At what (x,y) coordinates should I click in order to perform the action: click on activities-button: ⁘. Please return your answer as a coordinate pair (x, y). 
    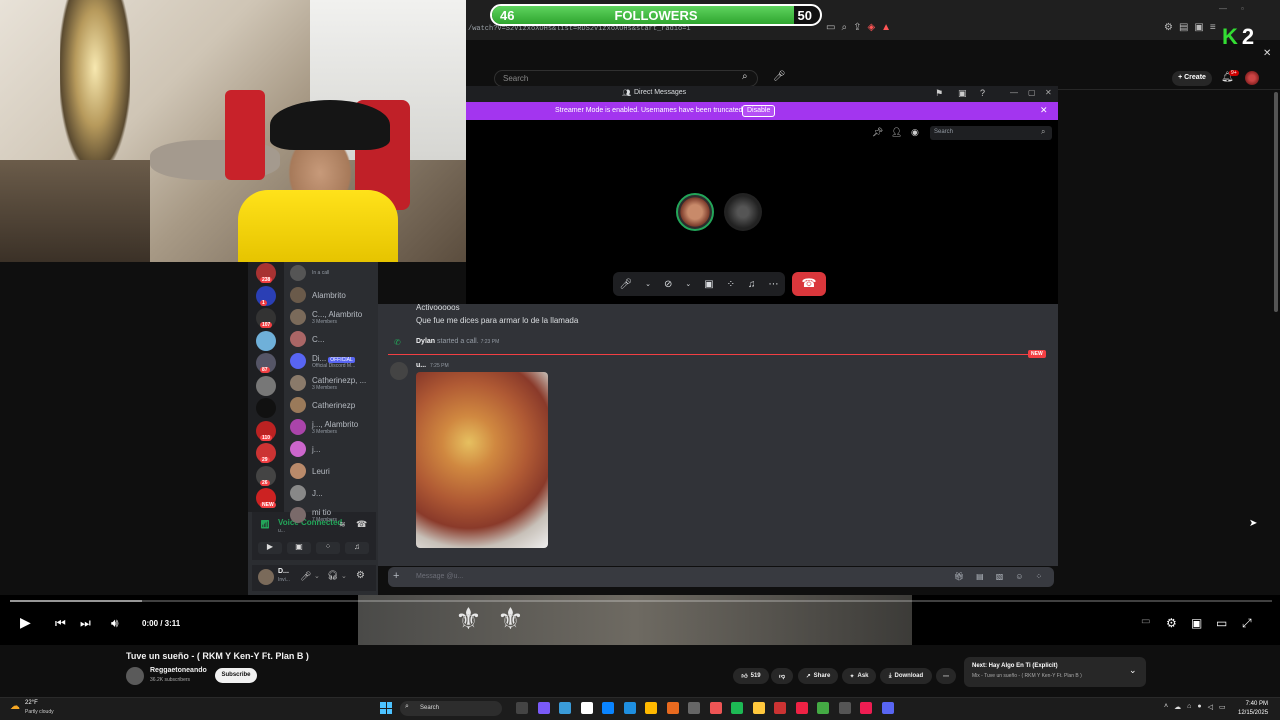
    Looking at the image, I should click on (328, 548).